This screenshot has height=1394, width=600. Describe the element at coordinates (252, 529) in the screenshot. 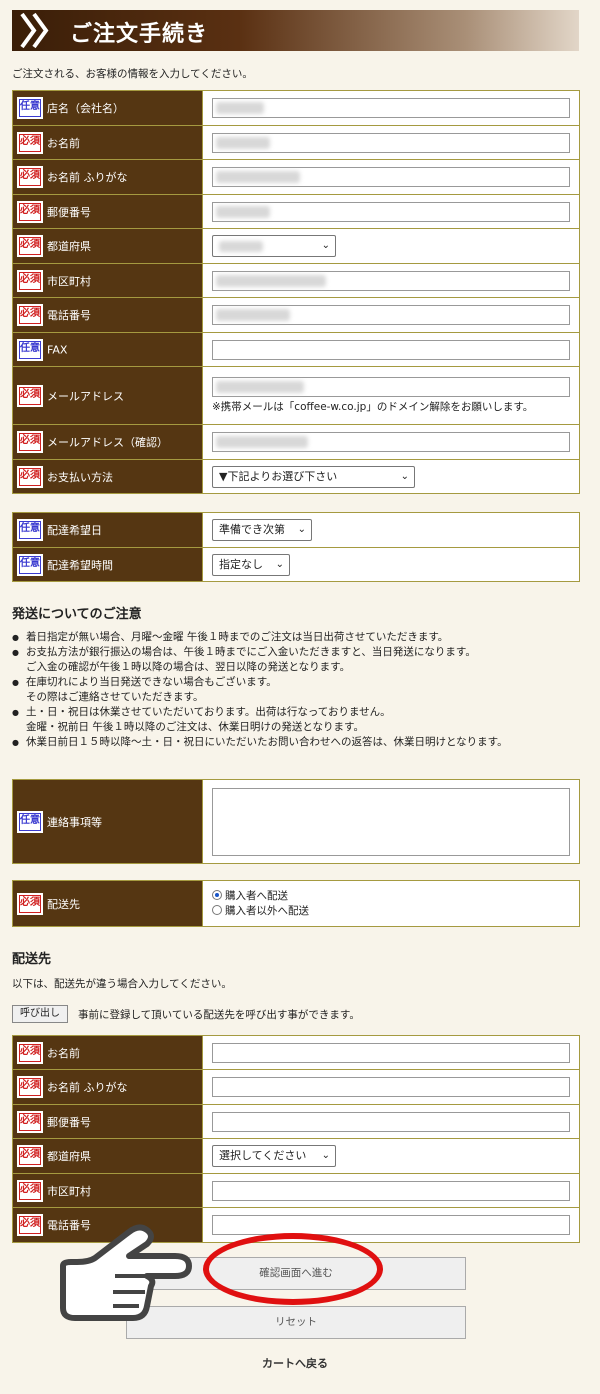

I see `delivery-date-value: 準備でき次第` at that location.